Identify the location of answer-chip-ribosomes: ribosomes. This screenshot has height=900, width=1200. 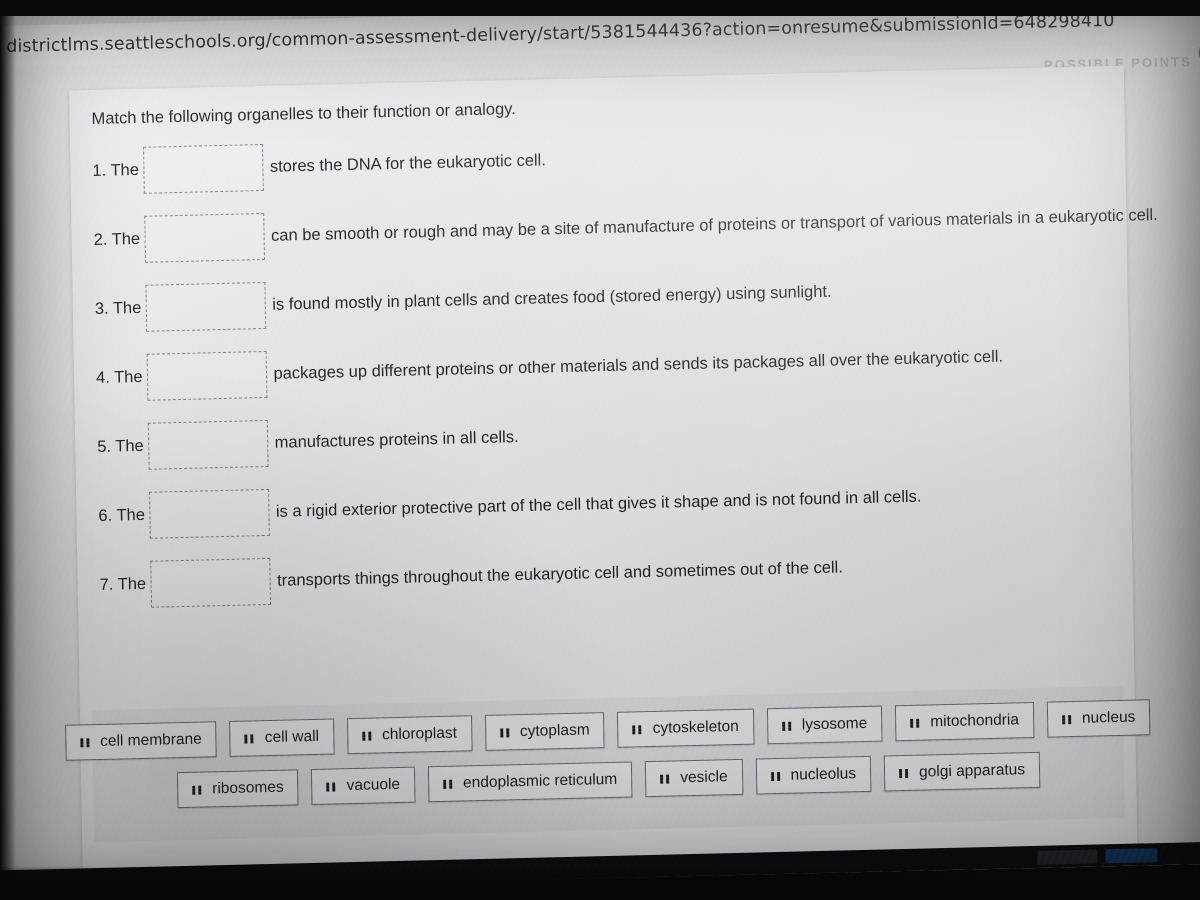
(238, 789).